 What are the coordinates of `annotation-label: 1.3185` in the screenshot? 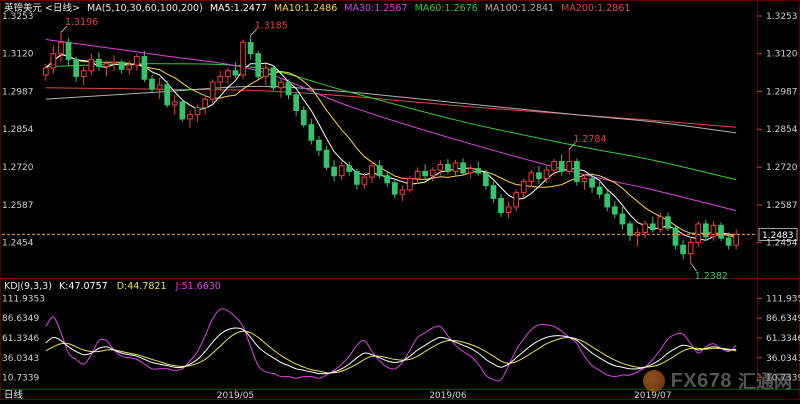 It's located at (271, 25).